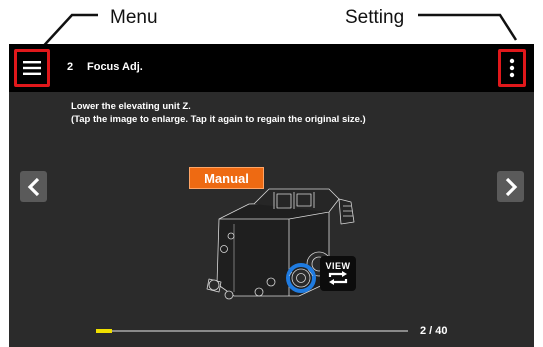  Describe the element at coordinates (338, 278) in the screenshot. I see `swap-arrows-icon` at that location.